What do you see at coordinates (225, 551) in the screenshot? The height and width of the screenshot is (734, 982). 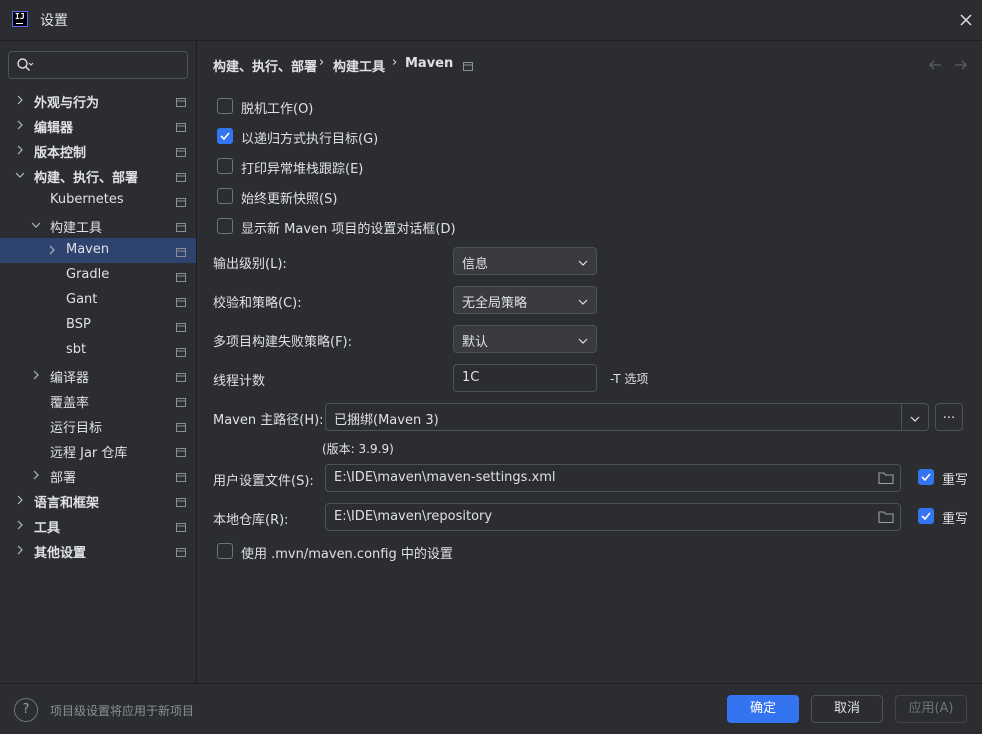 I see `use-mvn-config-checkbox` at bounding box center [225, 551].